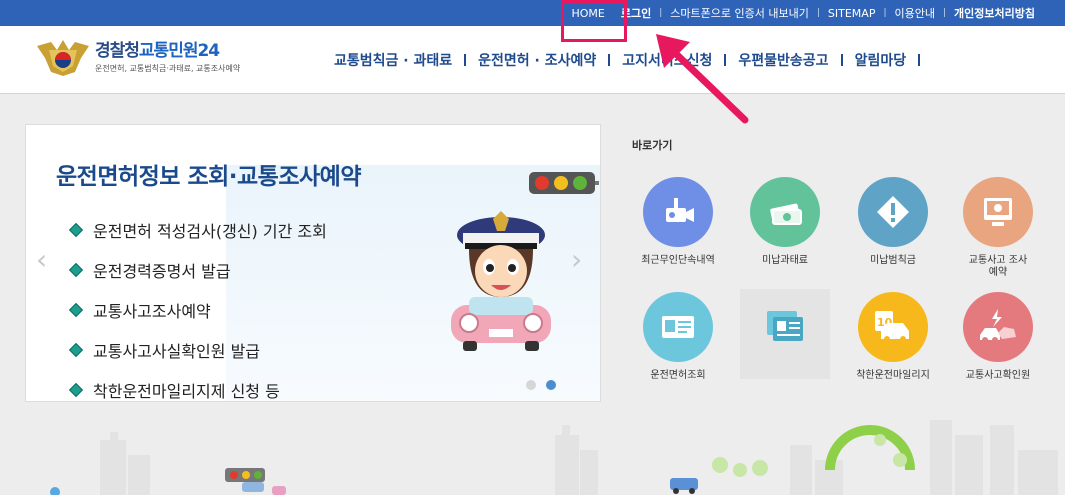 The width and height of the screenshot is (1065, 495). Describe the element at coordinates (652, 145) in the screenshot. I see `quicklinks-heading: 바로가기` at that location.